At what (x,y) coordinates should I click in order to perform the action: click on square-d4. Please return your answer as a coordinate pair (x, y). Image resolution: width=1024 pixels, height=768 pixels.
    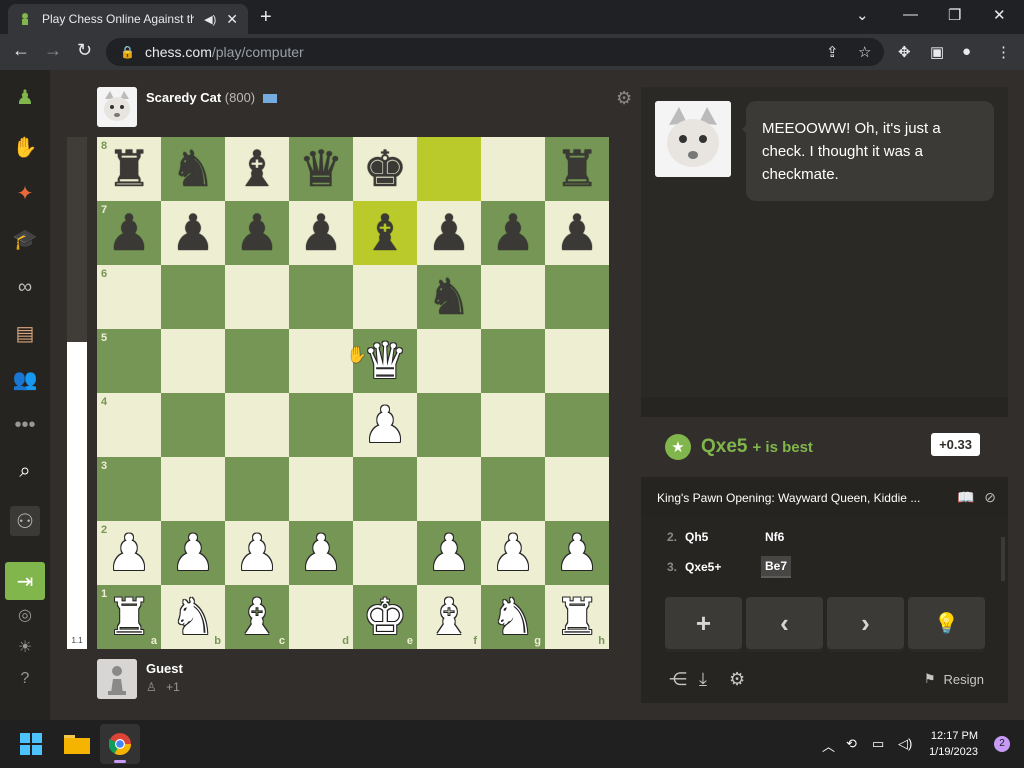
    Looking at the image, I should click on (321, 425).